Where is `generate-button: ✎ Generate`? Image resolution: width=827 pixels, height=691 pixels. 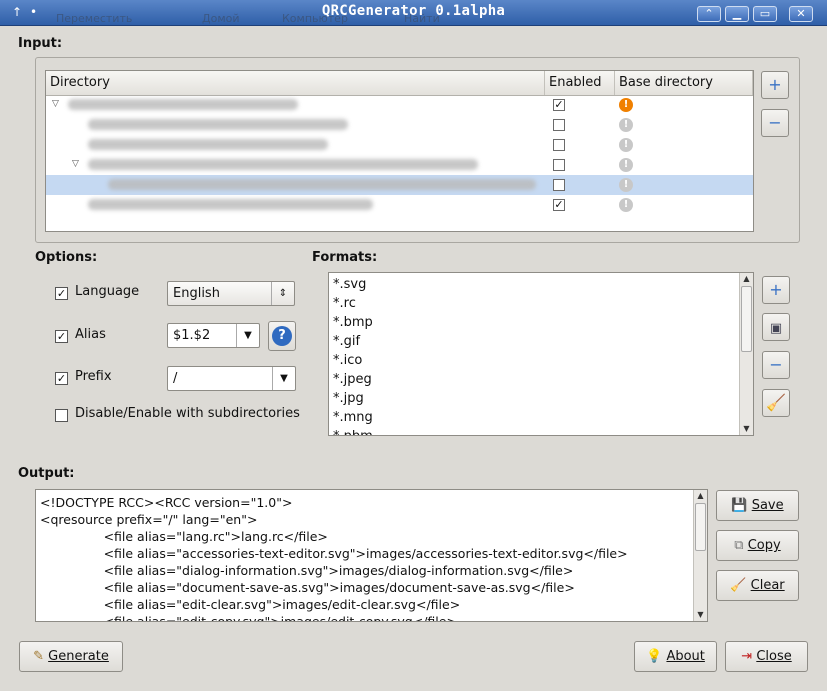 generate-button: ✎ Generate is located at coordinates (71, 656).